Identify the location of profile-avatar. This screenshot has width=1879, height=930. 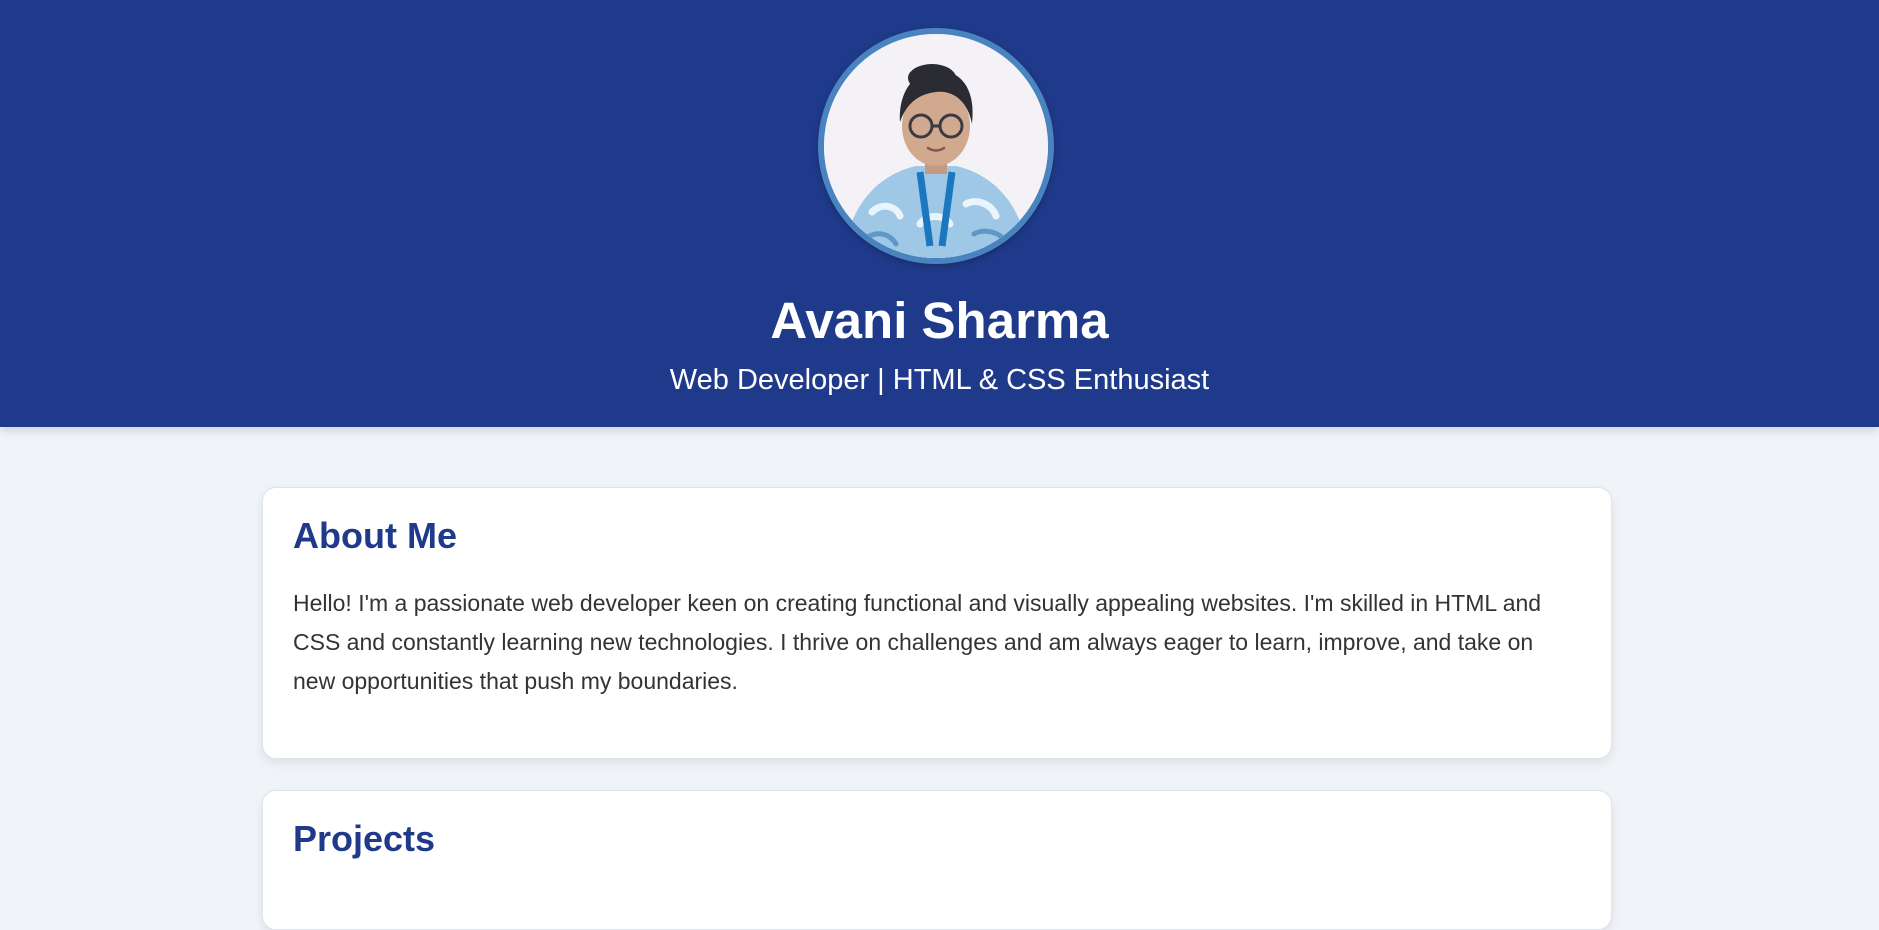
(936, 146).